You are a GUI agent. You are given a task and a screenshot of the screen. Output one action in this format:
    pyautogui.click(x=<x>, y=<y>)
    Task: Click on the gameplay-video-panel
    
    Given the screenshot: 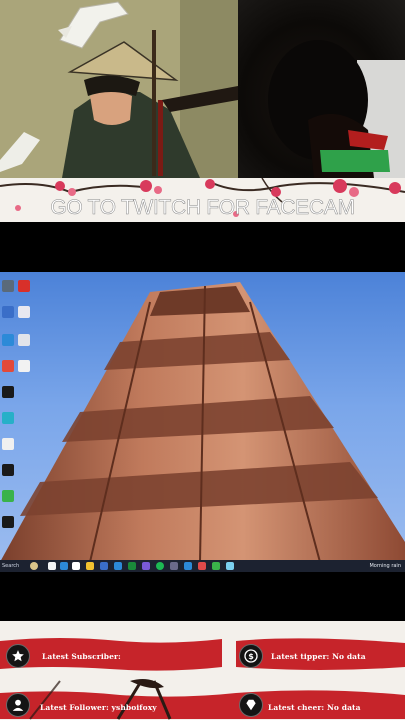 What is the action you would take?
    pyautogui.click(x=119, y=89)
    